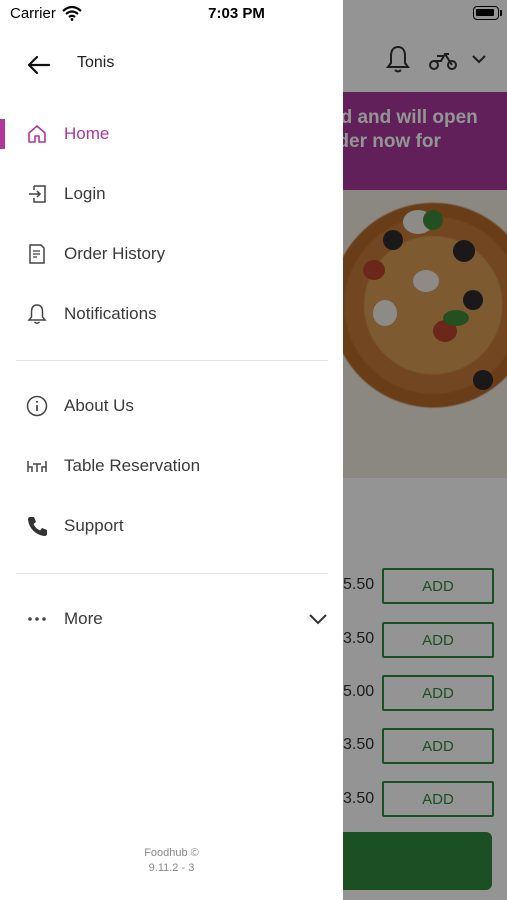 The image size is (507, 900). Describe the element at coordinates (171, 853) in the screenshot. I see `brand-label: Foodhub ©` at that location.